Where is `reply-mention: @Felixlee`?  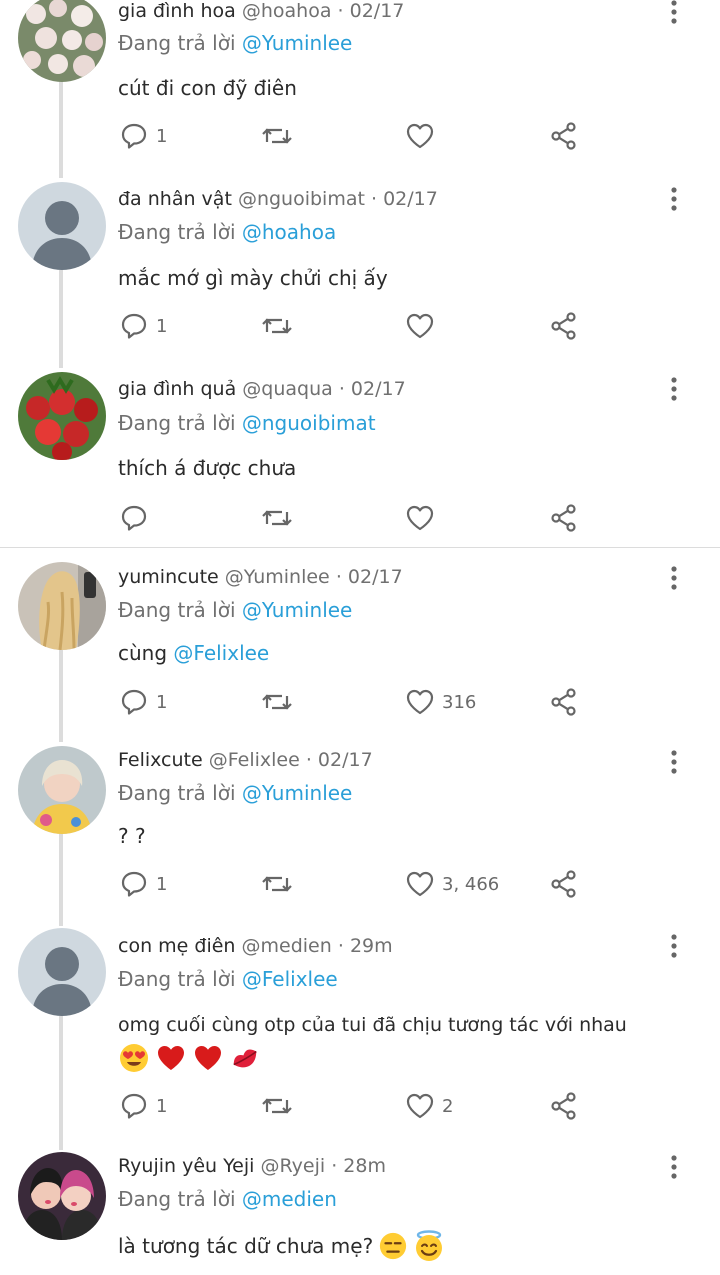 reply-mention: @Felixlee is located at coordinates (290, 979).